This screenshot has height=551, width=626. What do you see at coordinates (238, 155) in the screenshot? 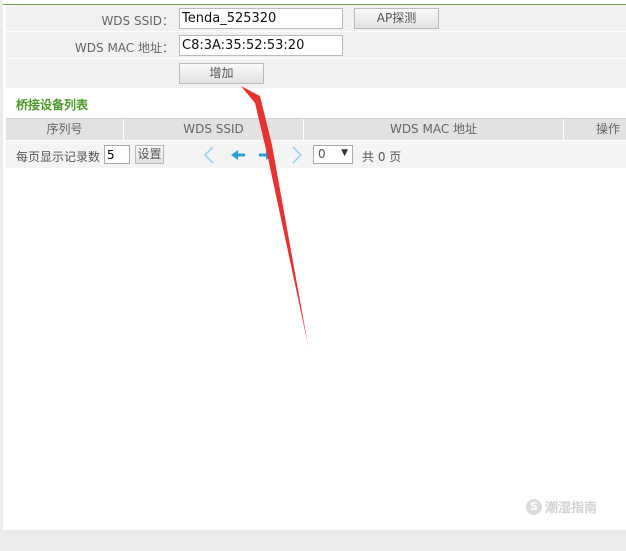
I see `prev-page-icon` at bounding box center [238, 155].